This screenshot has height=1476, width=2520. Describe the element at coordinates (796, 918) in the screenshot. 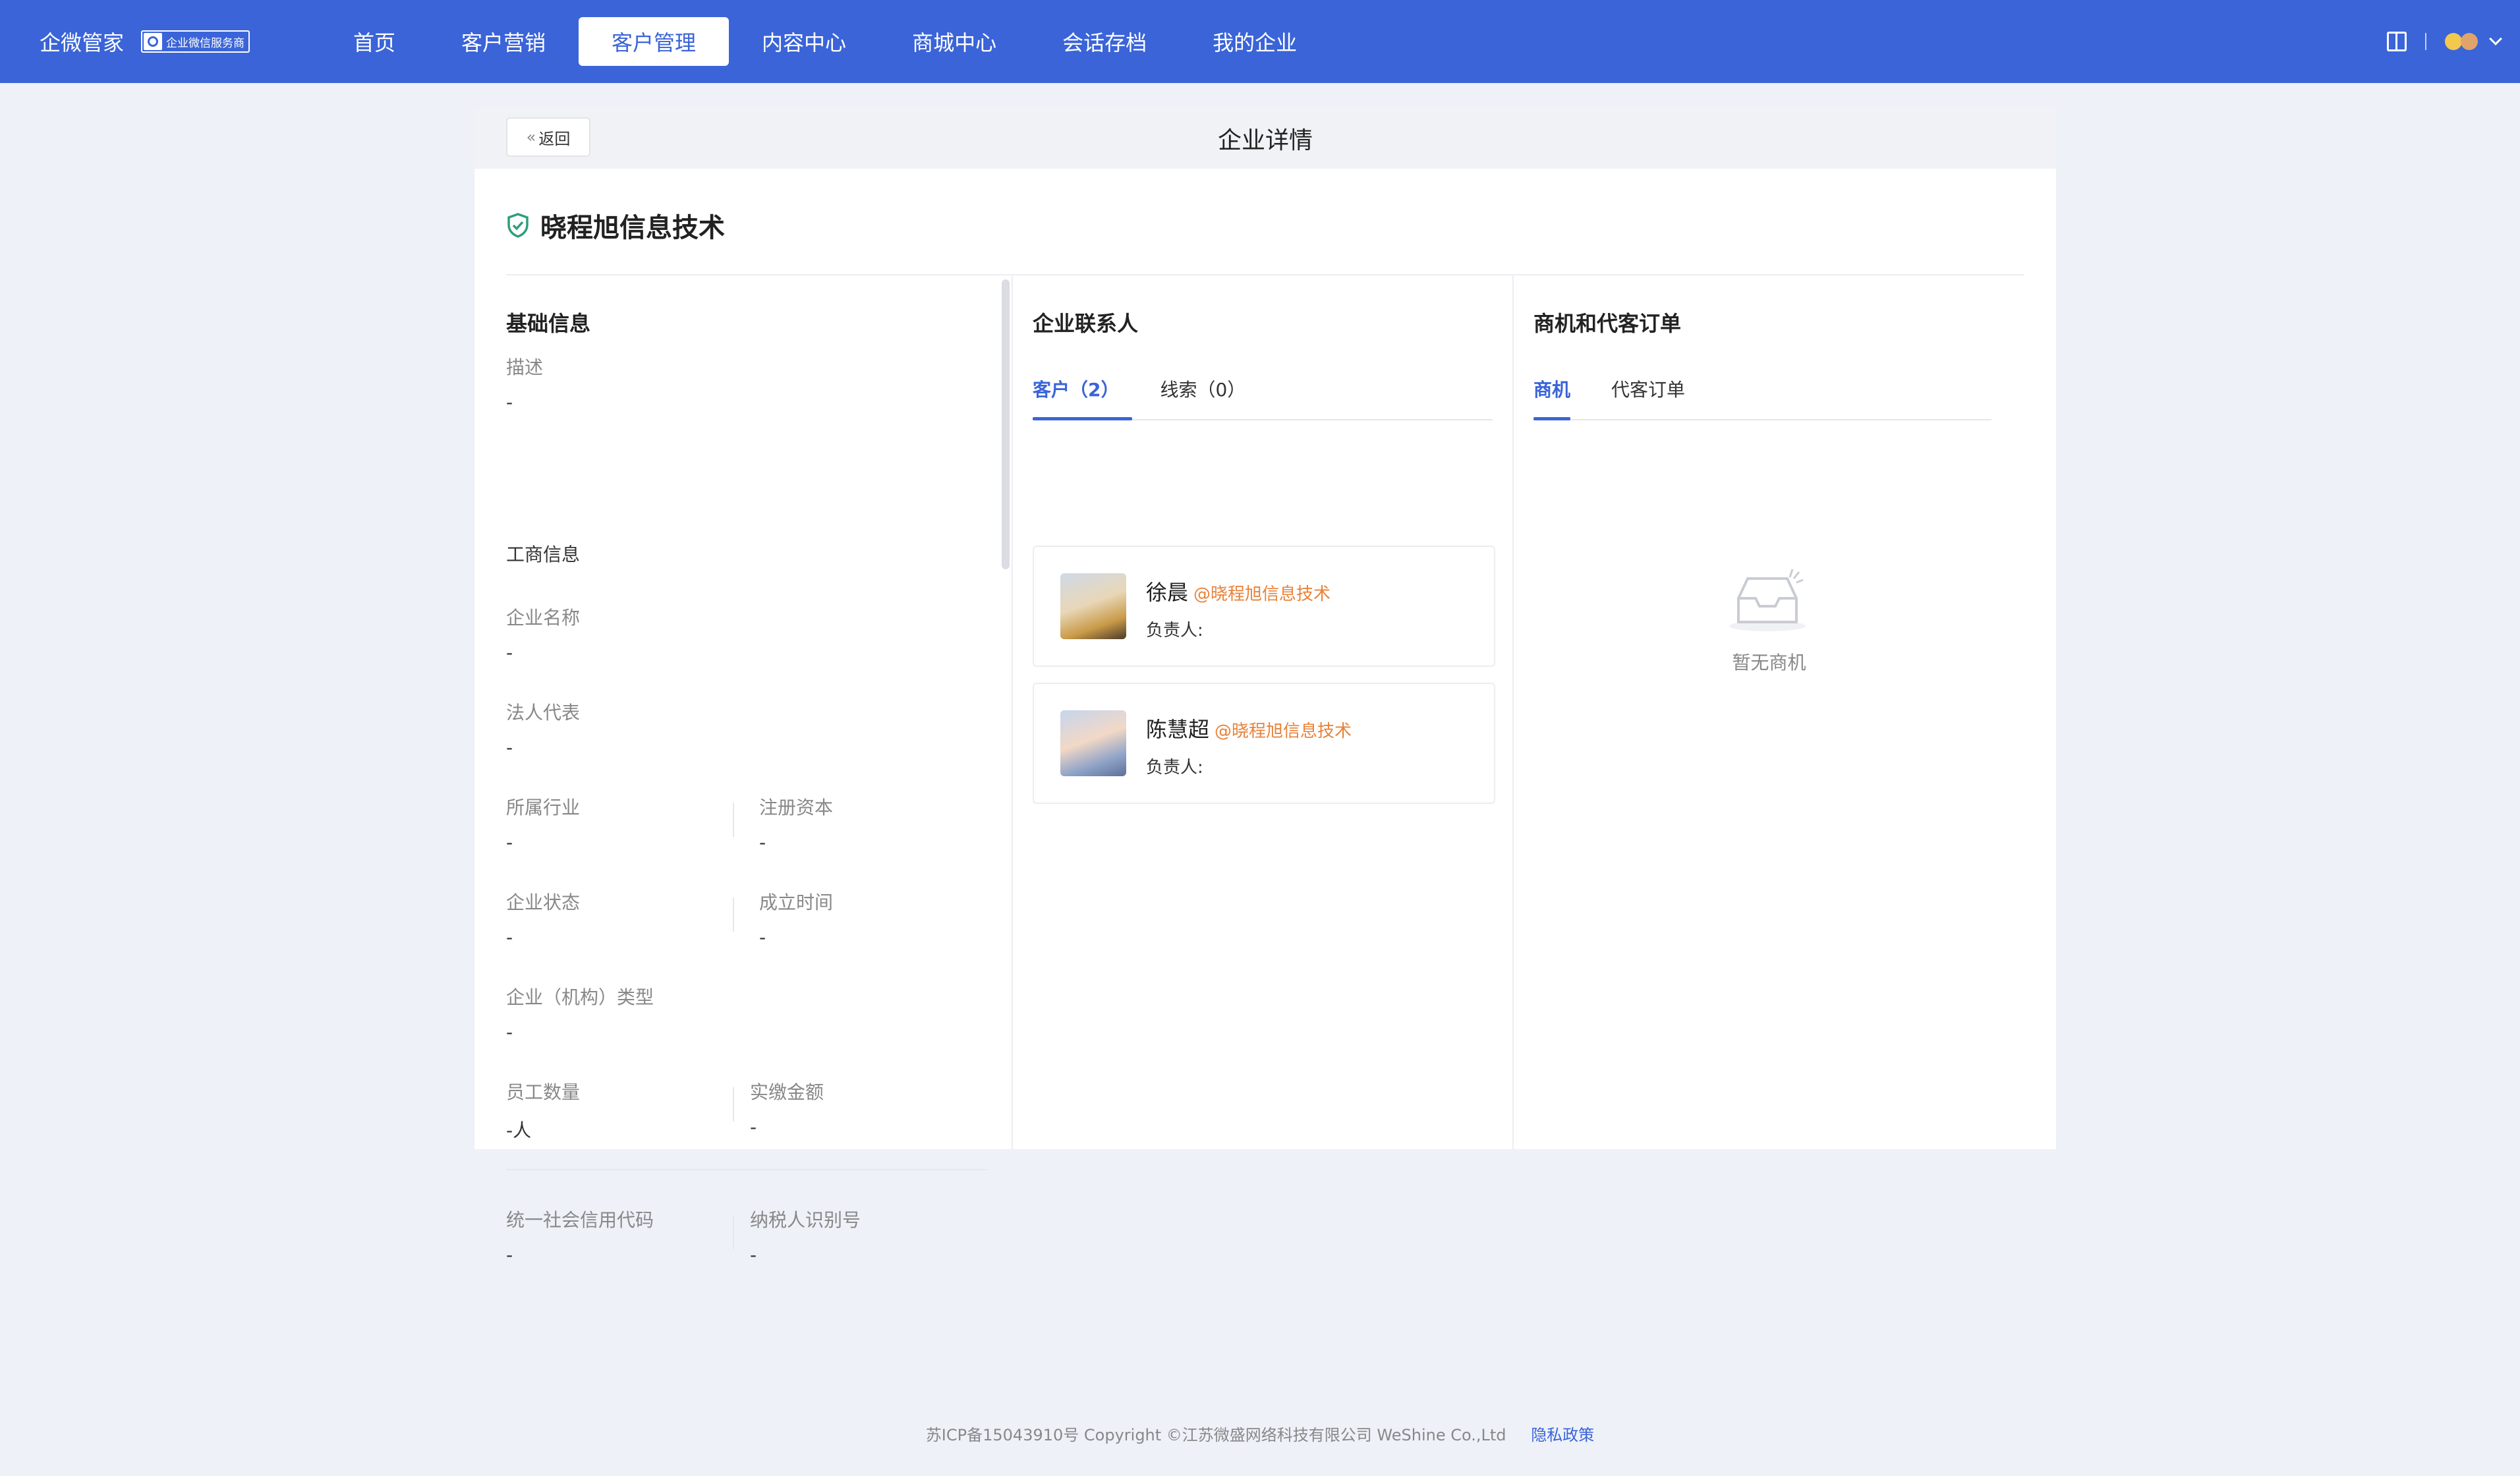

I see `field-founded-date: 成立时间 -` at that location.